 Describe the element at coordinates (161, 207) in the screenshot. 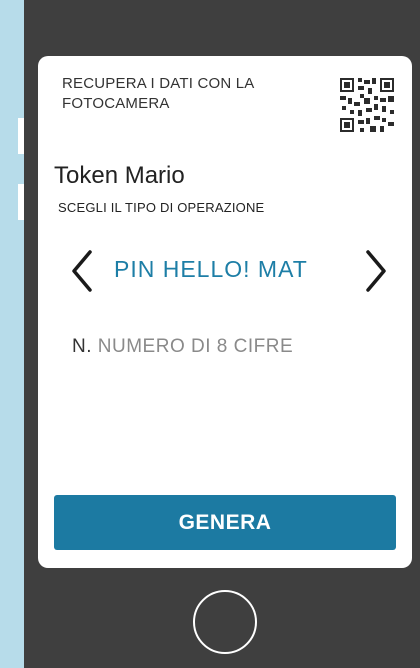

I see `operation-type-label: SCEGLI IL TIPO DI OPERAZIONE` at that location.